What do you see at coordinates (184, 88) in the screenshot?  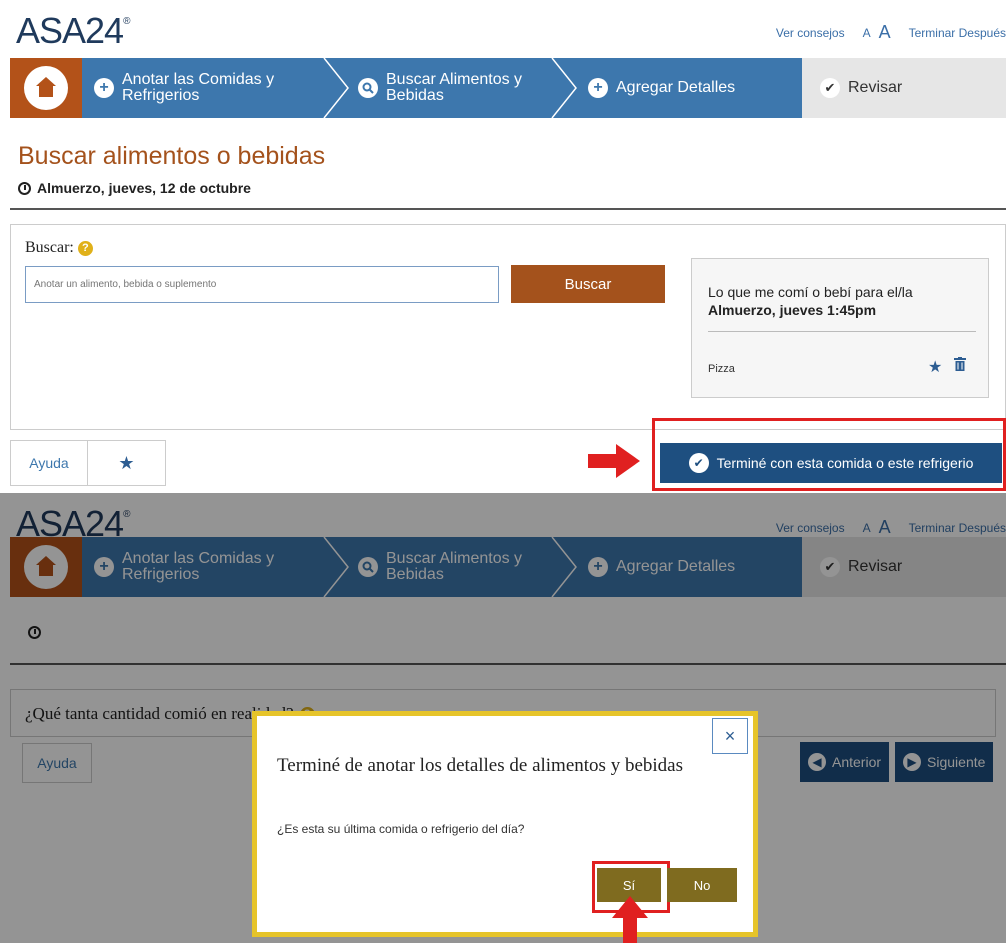 I see `step-record-meals: + Anotar las Comidas y Refrigerios` at bounding box center [184, 88].